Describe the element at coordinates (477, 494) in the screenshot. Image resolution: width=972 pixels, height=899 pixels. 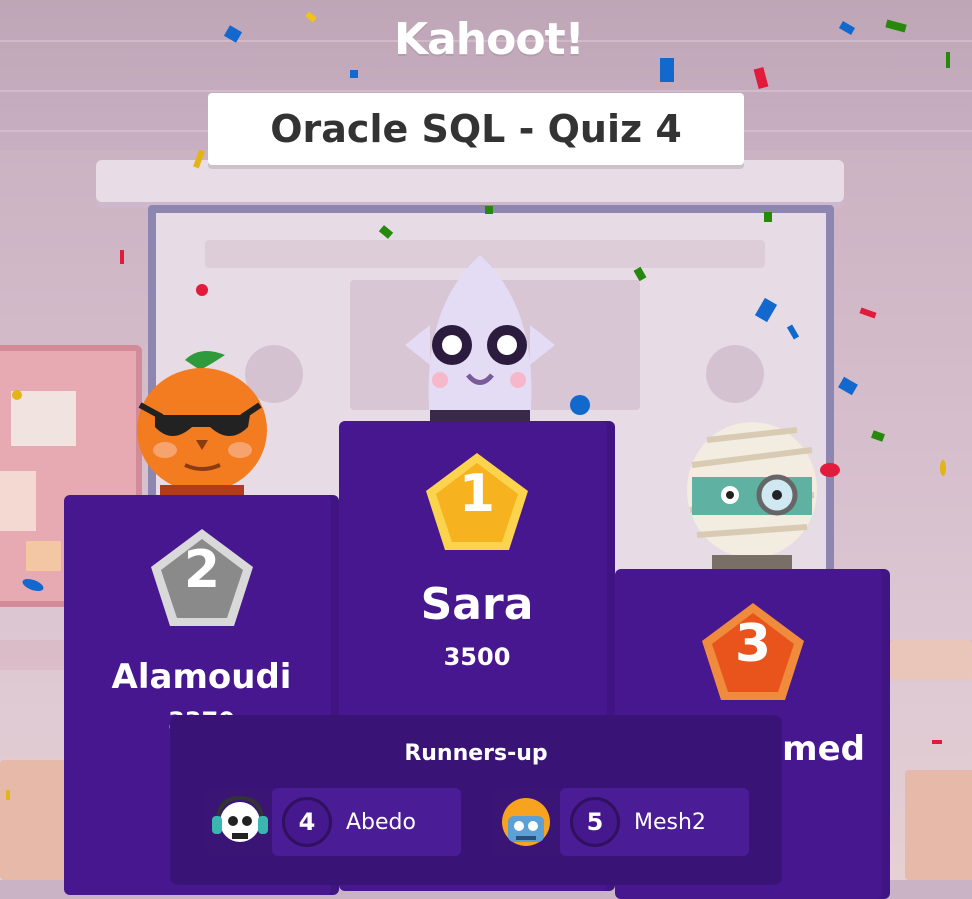
I see `rank-number-1: 1` at that location.